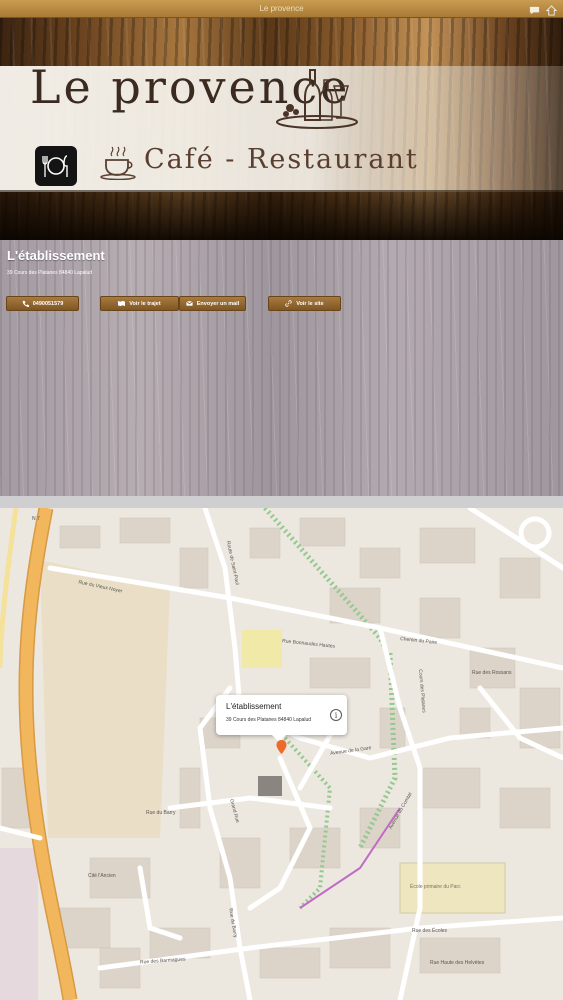 The height and width of the screenshot is (1000, 563). Describe the element at coordinates (457, 963) in the screenshot. I see `street-label: Rue Haute des Helvètes` at that location.